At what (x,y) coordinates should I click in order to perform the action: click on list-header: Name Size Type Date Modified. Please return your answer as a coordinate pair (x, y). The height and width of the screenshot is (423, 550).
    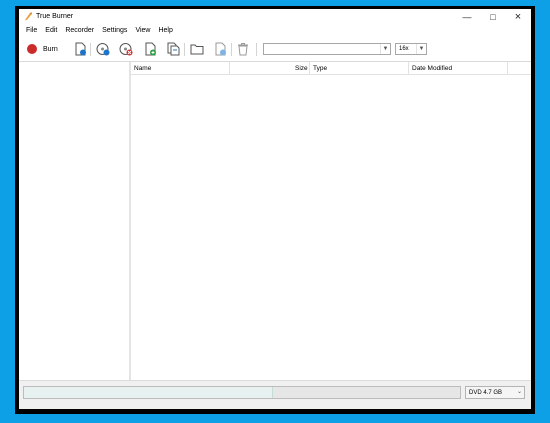
    Looking at the image, I should click on (331, 68).